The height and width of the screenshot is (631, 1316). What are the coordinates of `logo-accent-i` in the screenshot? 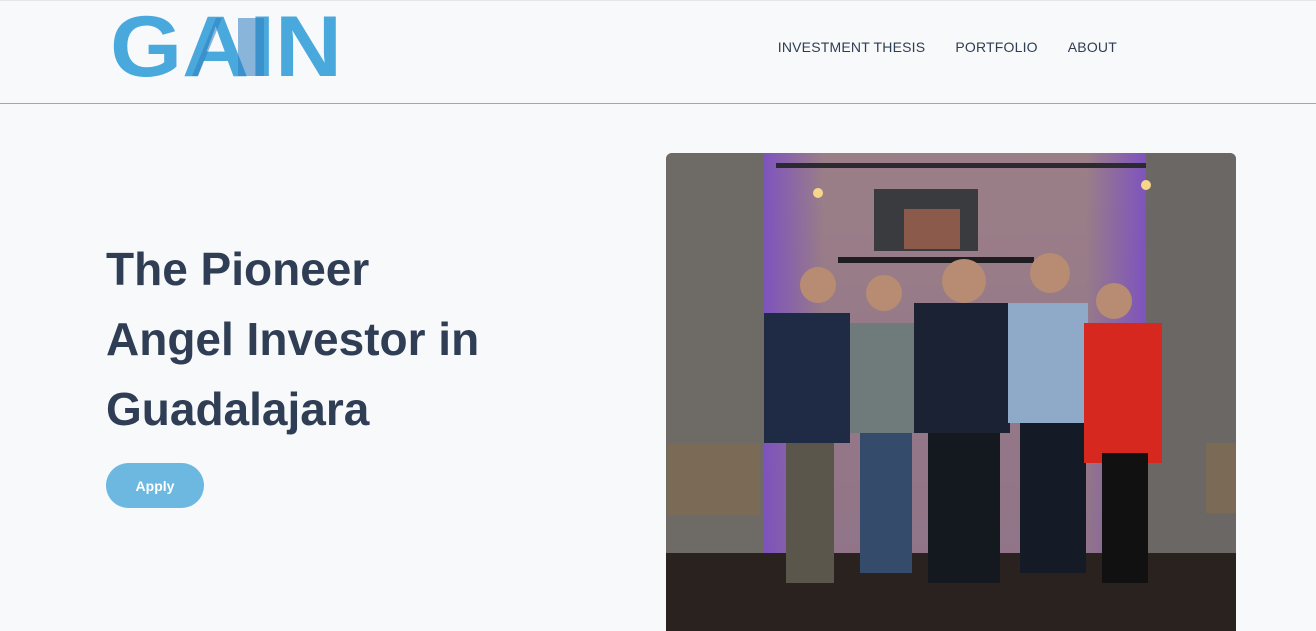 It's located at (251, 47).